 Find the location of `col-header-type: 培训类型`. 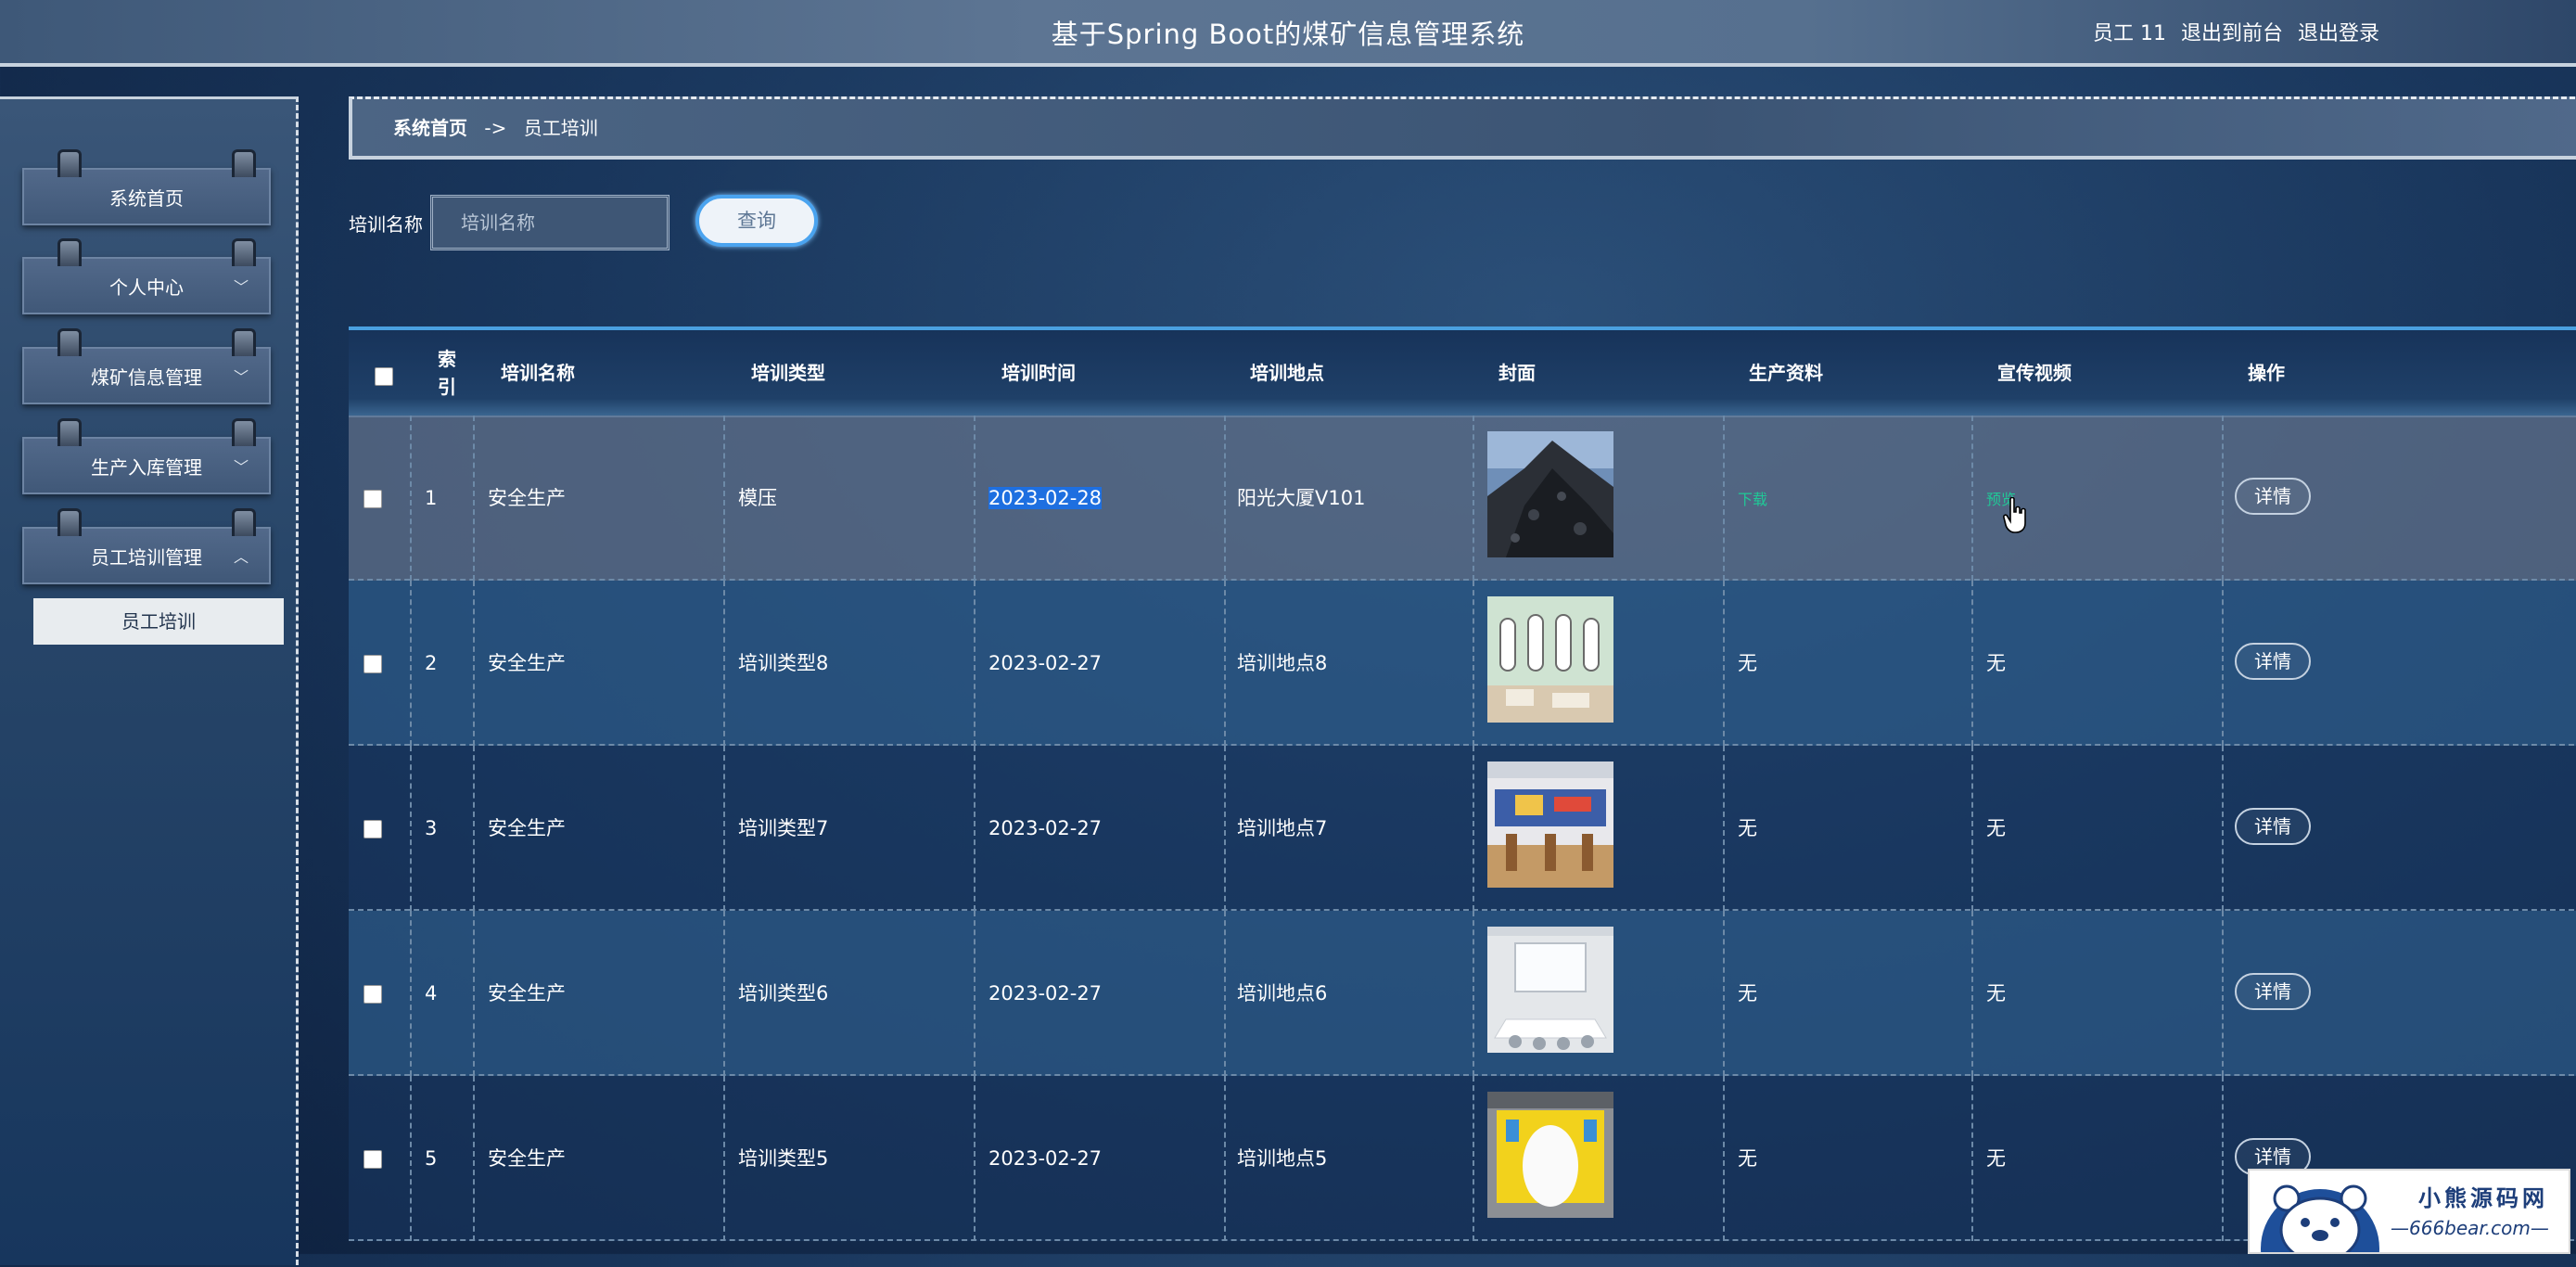

col-header-type: 培训类型 is located at coordinates (788, 373).